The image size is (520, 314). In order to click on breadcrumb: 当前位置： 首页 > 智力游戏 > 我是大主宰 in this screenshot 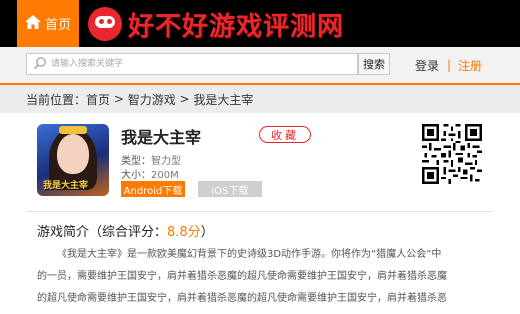, I will do `click(260, 99)`.